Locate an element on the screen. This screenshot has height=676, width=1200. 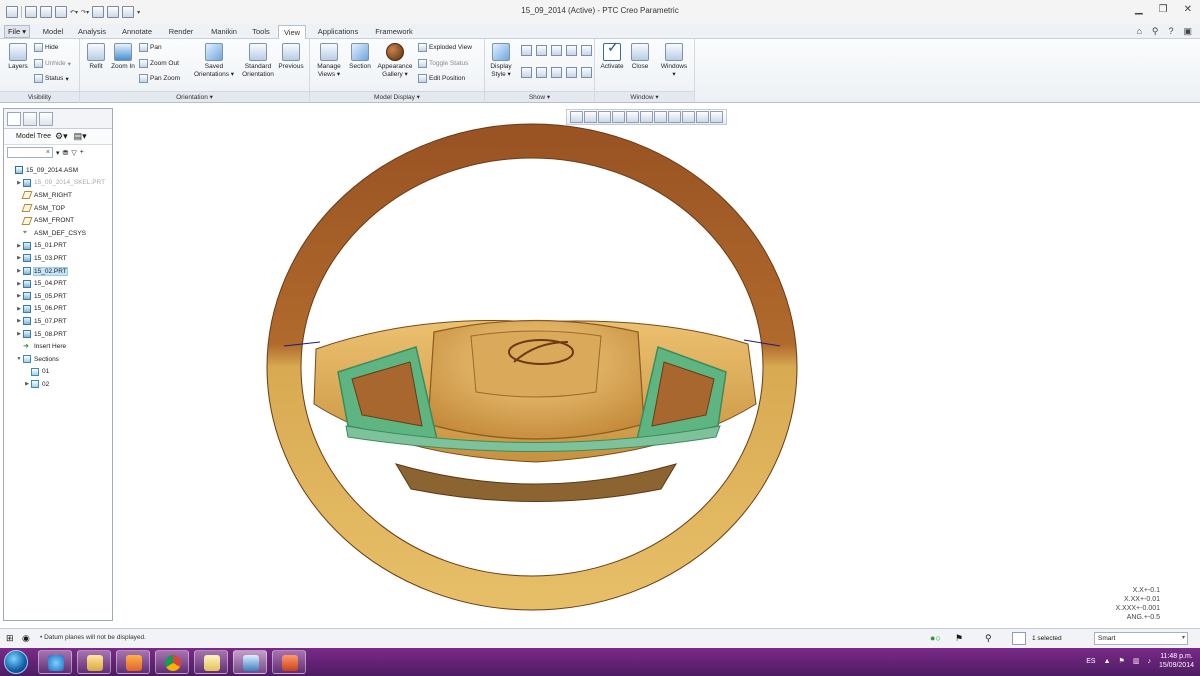
tree-item: ASM_TOP is located at coordinates (58, 208).